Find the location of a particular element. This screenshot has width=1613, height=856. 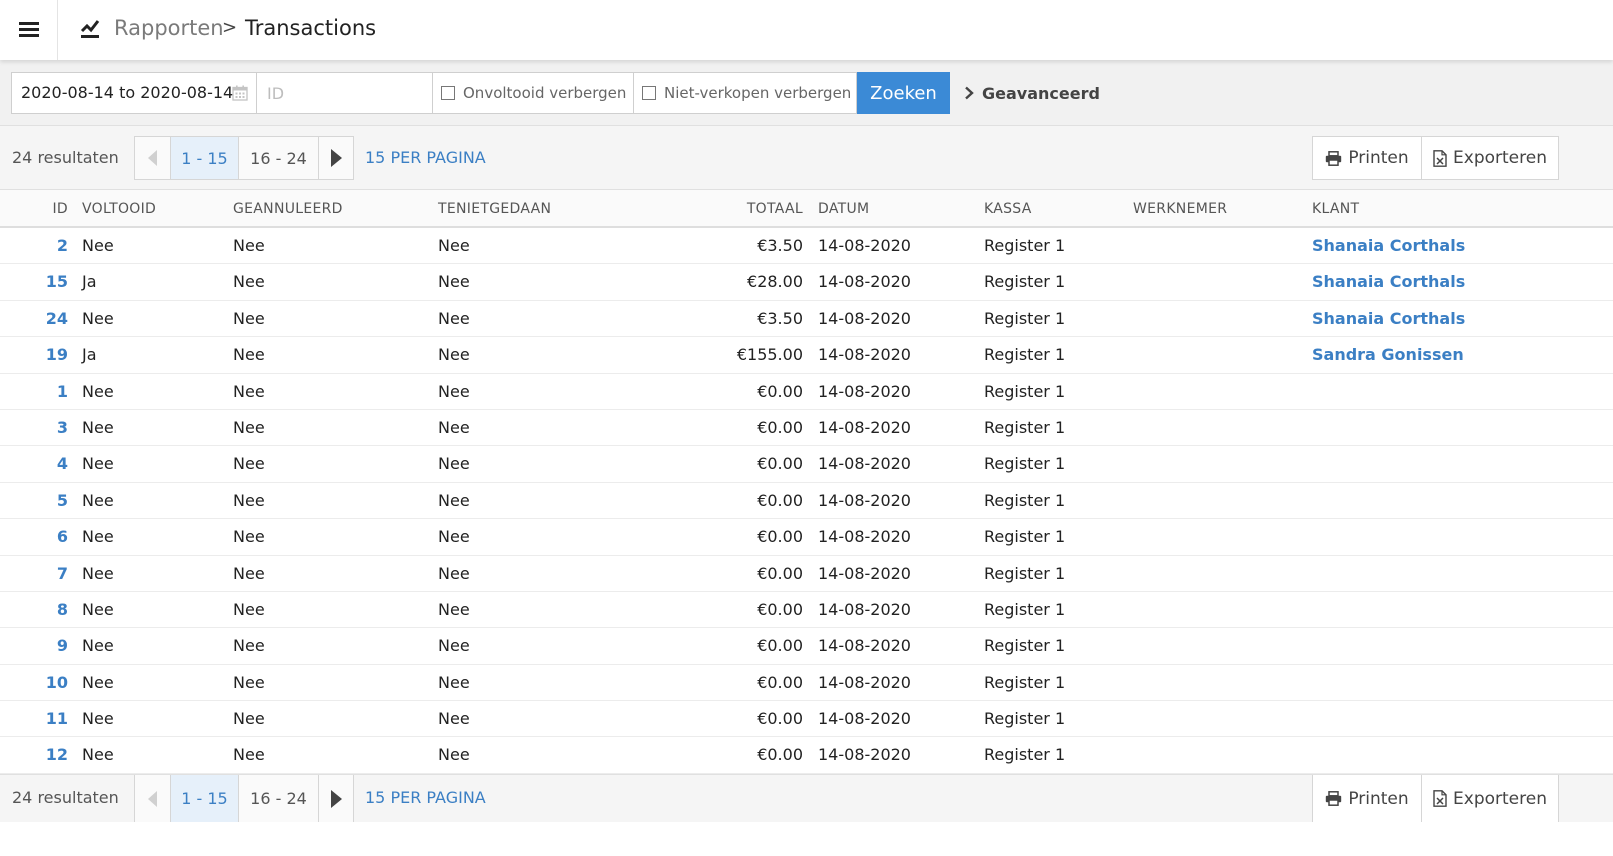

caret-left-icon is located at coordinates (152, 798).